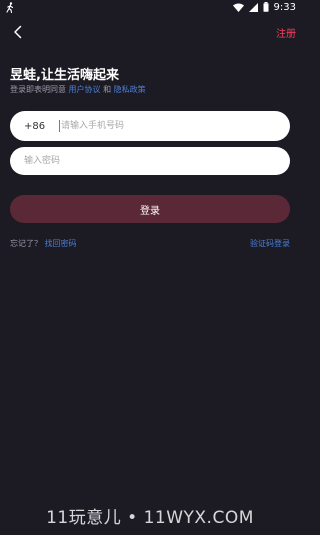  I want to click on agreement-and: 和, so click(107, 89).